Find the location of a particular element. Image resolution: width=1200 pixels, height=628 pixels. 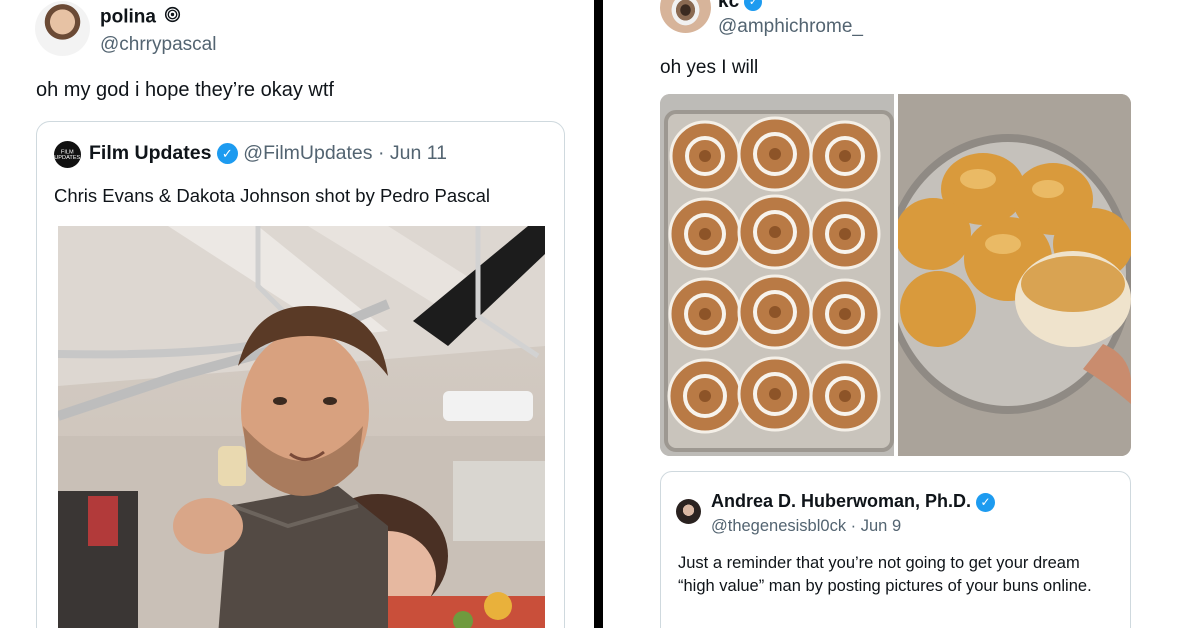

tweet-text: oh yes I will is located at coordinates (709, 67).